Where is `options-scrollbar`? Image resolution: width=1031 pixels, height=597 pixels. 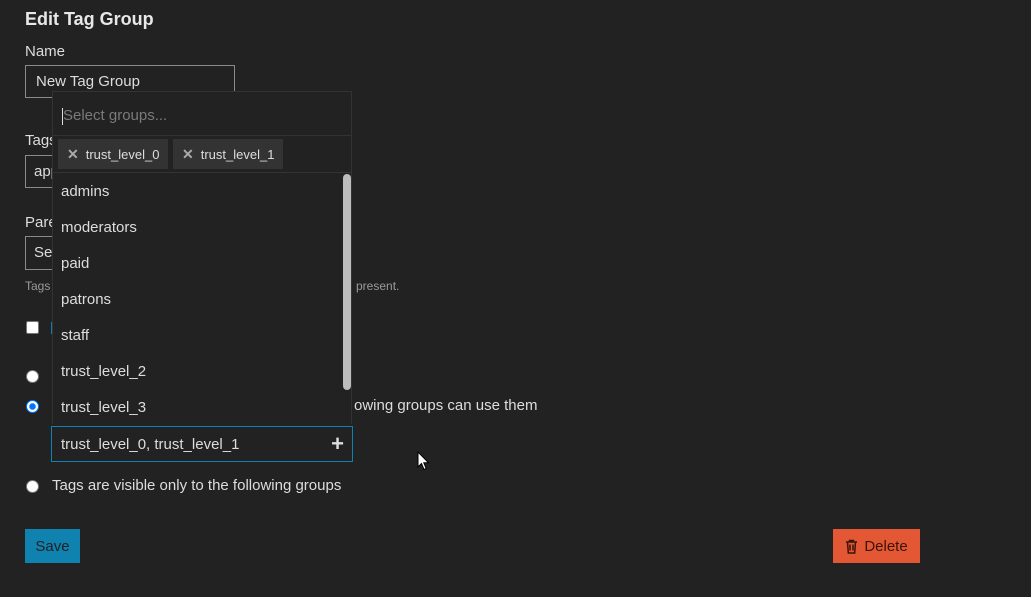
options-scrollbar is located at coordinates (346, 299).